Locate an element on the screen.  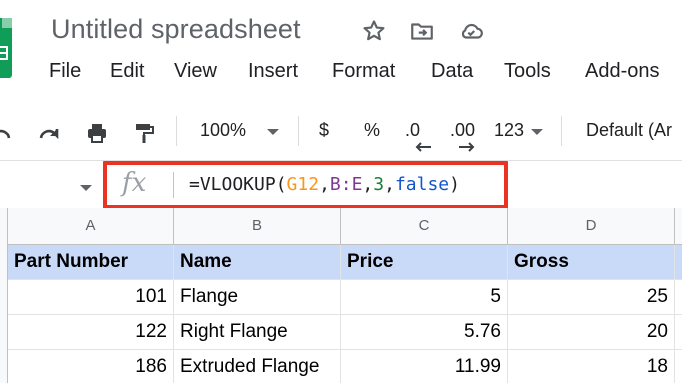
menu-data: Data is located at coordinates (452, 71).